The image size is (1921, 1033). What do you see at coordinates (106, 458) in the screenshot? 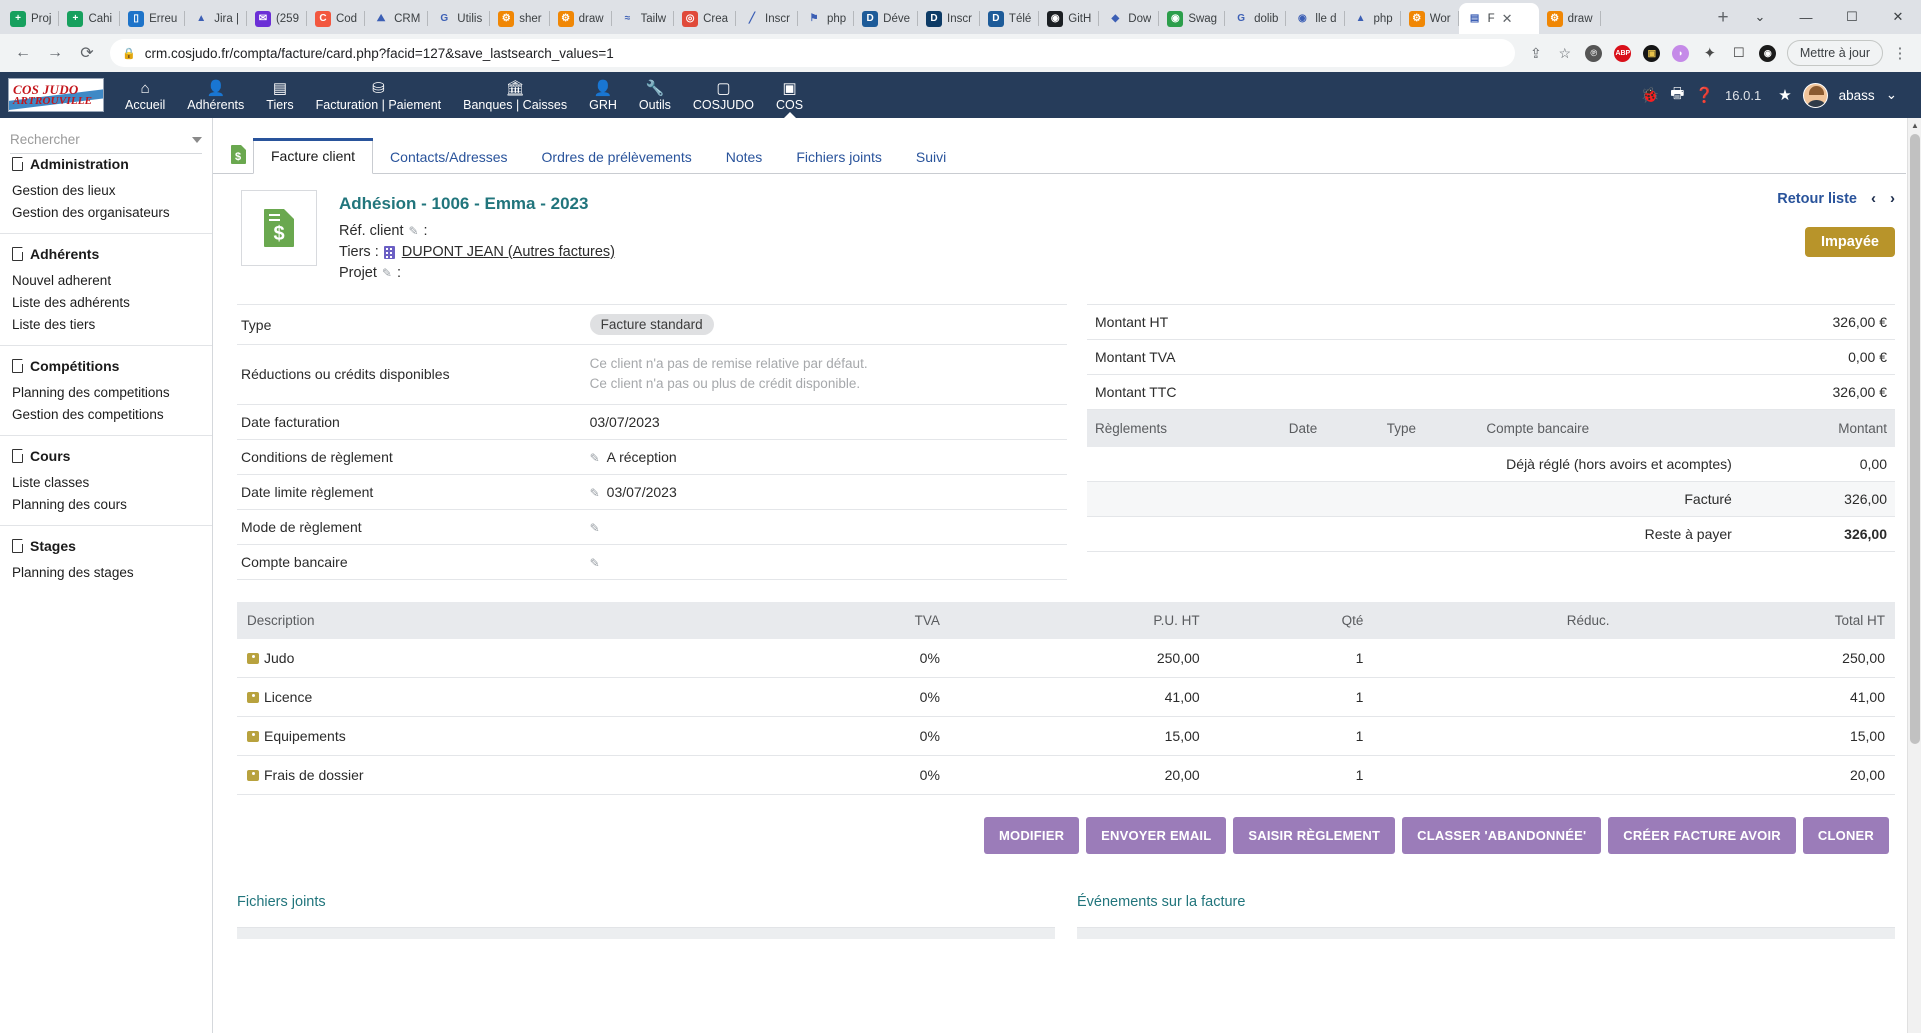
I see `sidebar-group-header: Cours` at bounding box center [106, 458].